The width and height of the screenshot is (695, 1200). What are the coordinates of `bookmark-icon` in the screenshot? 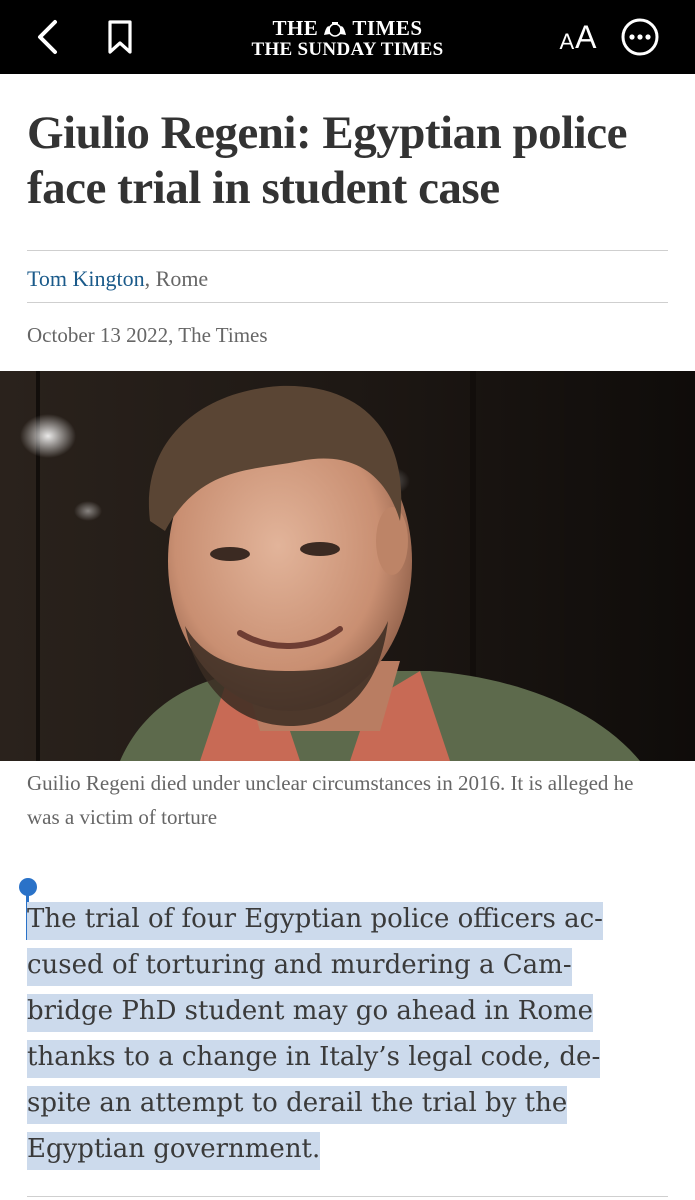 It's located at (120, 37).